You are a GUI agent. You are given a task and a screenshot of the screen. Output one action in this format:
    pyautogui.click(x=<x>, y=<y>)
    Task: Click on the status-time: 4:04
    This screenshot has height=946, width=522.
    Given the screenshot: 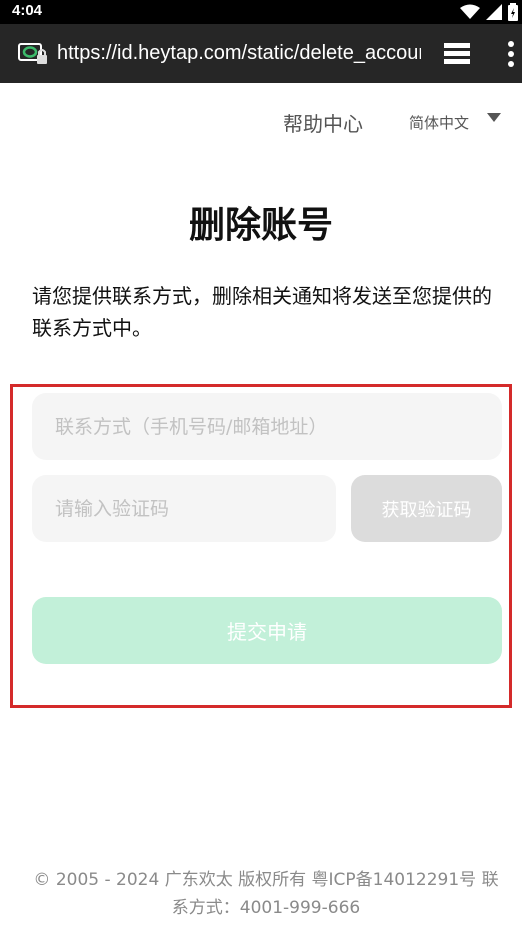 What is the action you would take?
    pyautogui.click(x=27, y=10)
    